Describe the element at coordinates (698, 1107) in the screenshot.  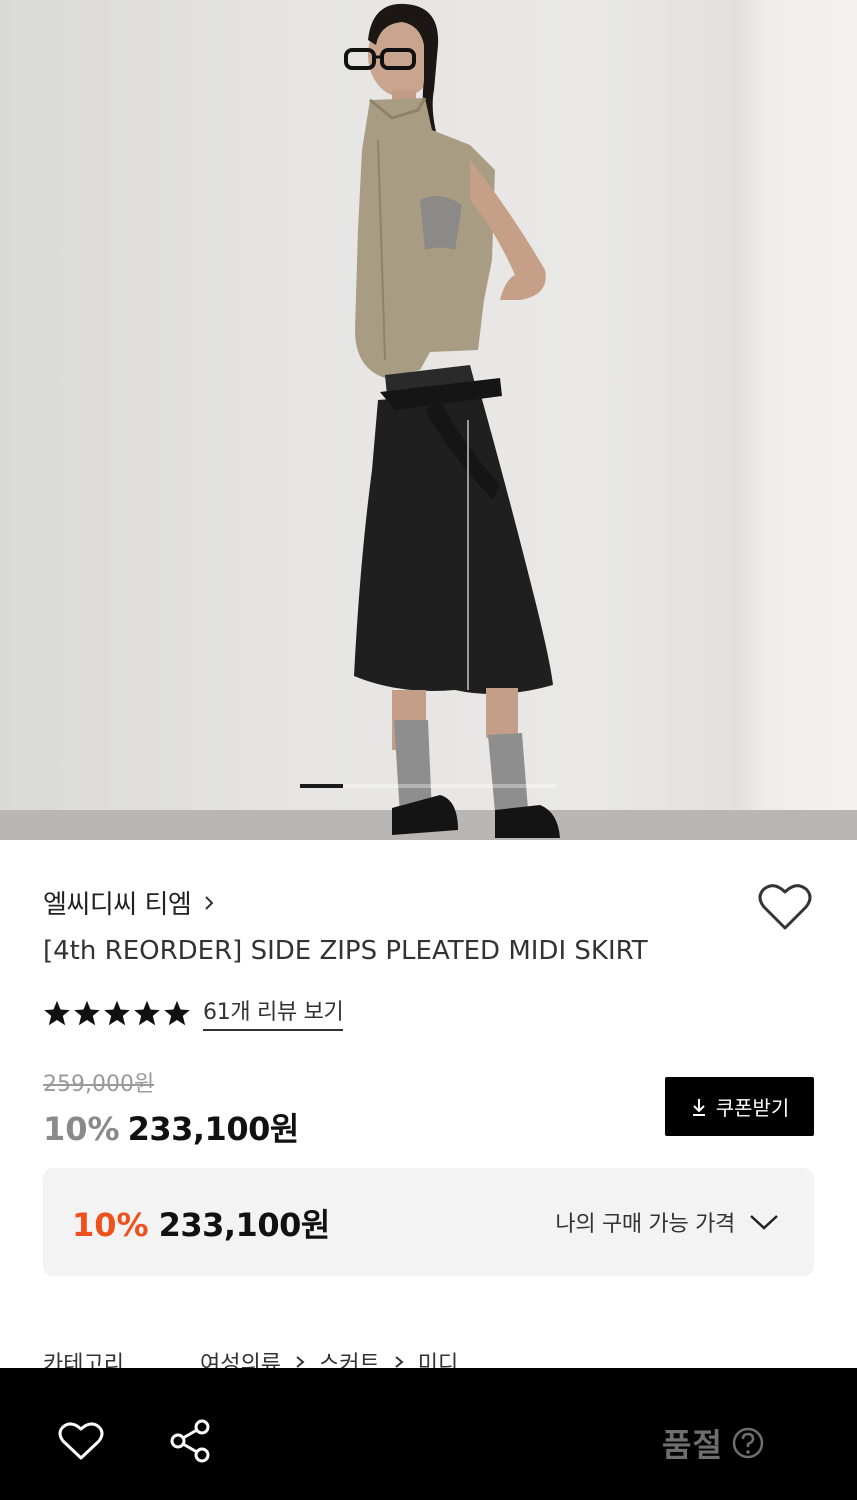
I see `download-icon` at that location.